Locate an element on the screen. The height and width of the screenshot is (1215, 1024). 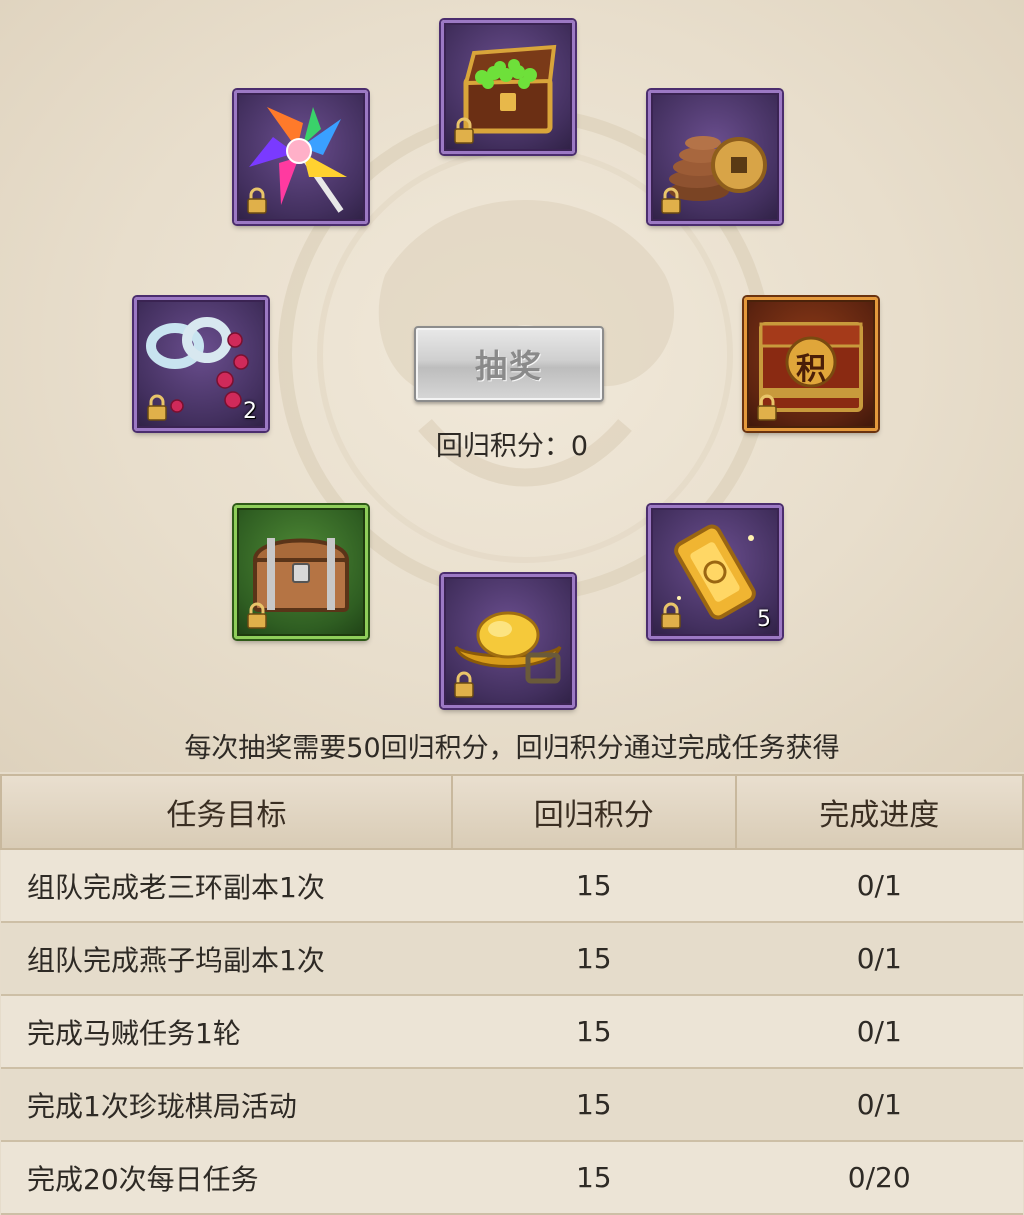
table-row: 组队完成老三环副本1次 15 0/1 is located at coordinates (512, 885).